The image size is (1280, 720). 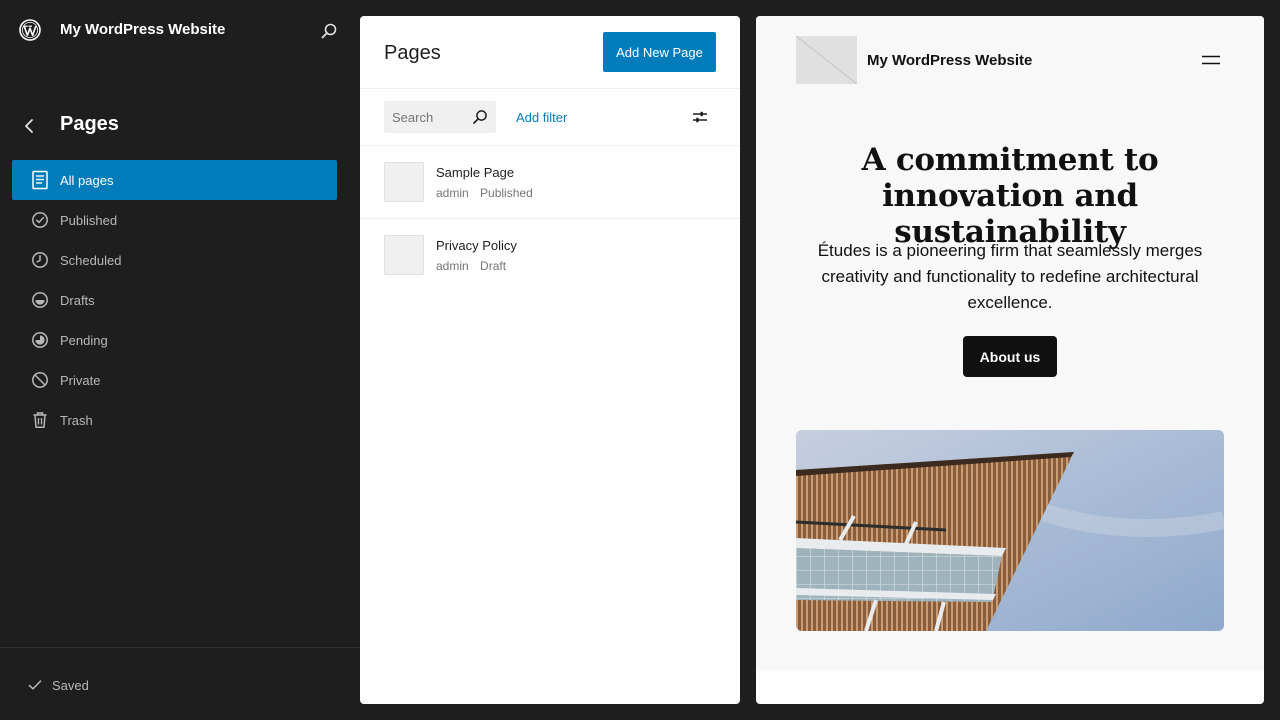 What do you see at coordinates (550, 182) in the screenshot?
I see `page-row-sample-page: Sample Page admin Published` at bounding box center [550, 182].